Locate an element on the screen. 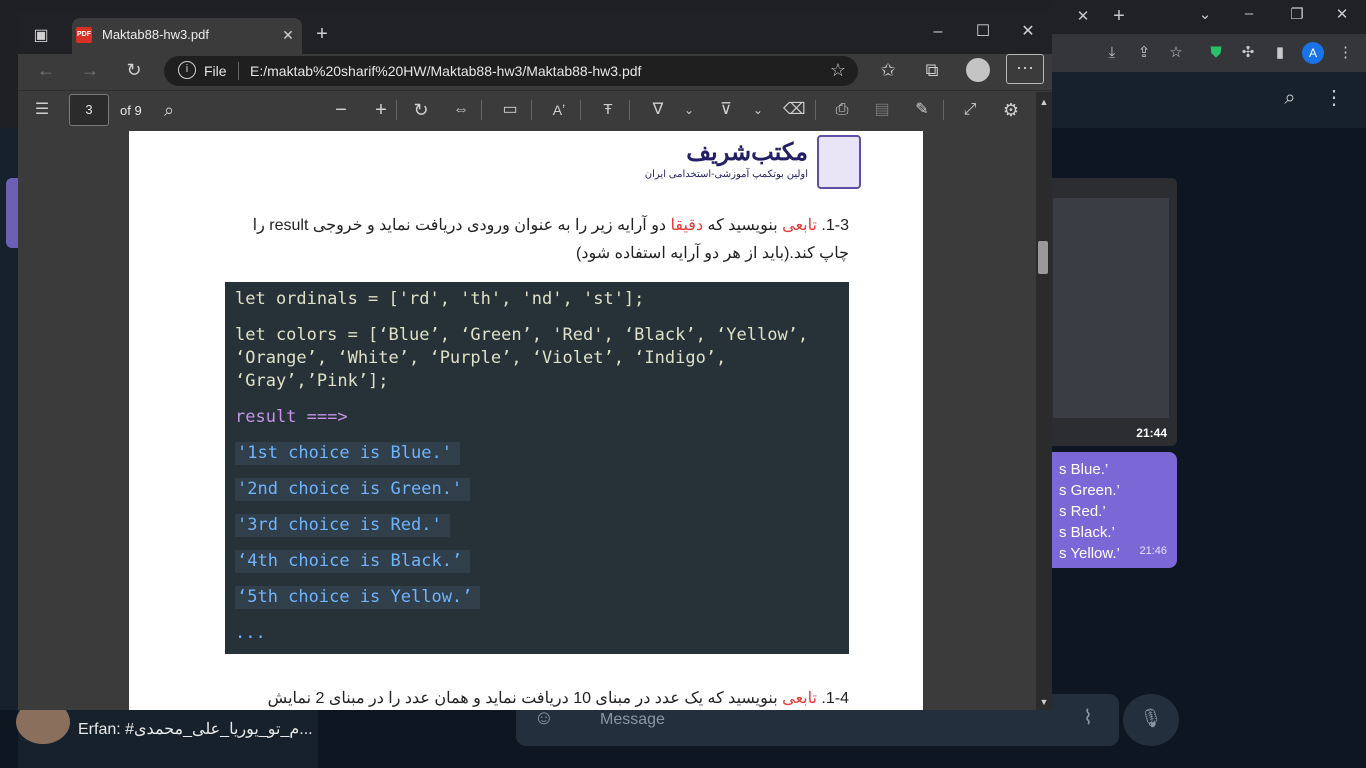 Image resolution: width=1366 pixels, height=768 pixels. close-window-icon: ✕ is located at coordinates (1028, 32).